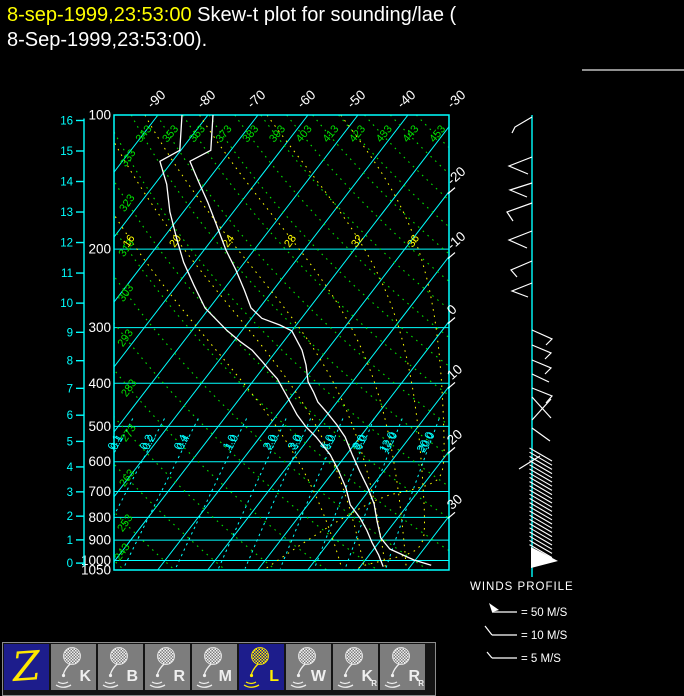 The height and width of the screenshot is (696, 684). I want to click on winds-profile-title: WINDS PROFILE, so click(522, 587).